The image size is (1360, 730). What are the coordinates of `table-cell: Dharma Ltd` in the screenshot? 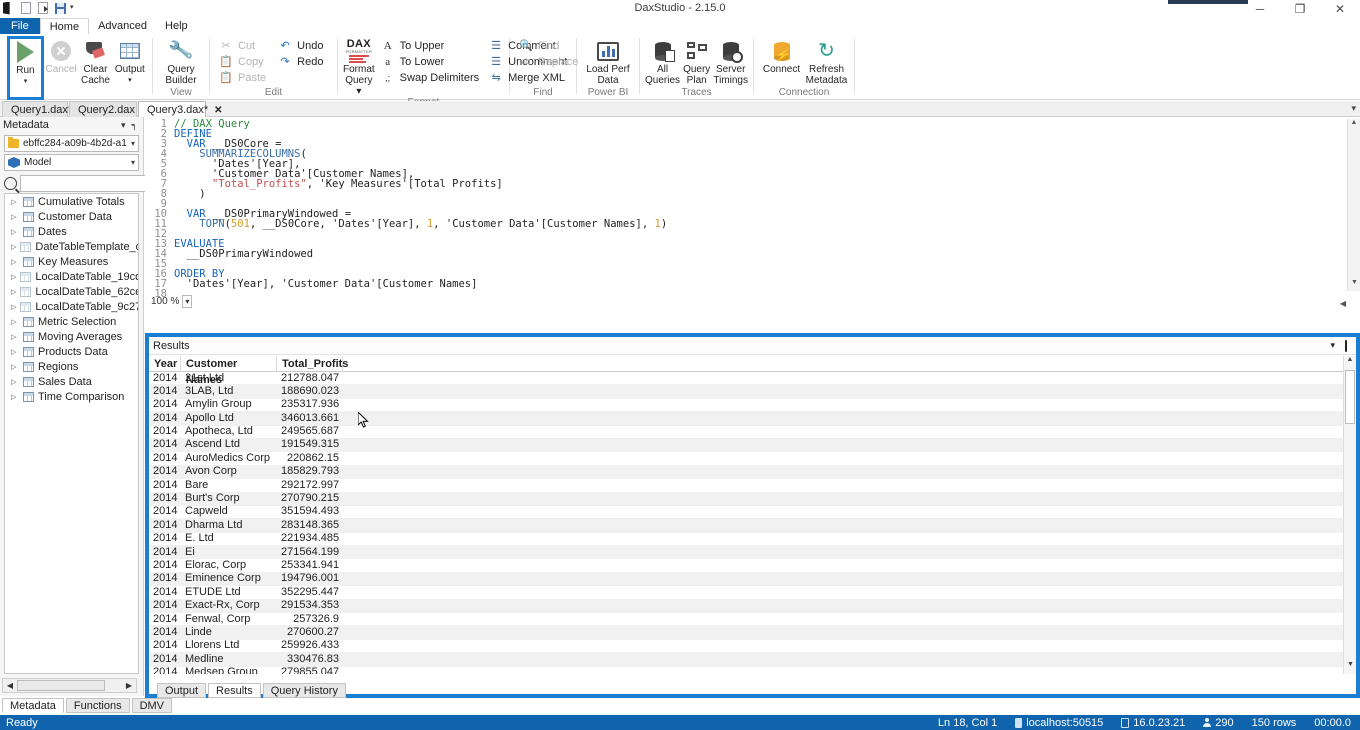 It's located at (229, 525).